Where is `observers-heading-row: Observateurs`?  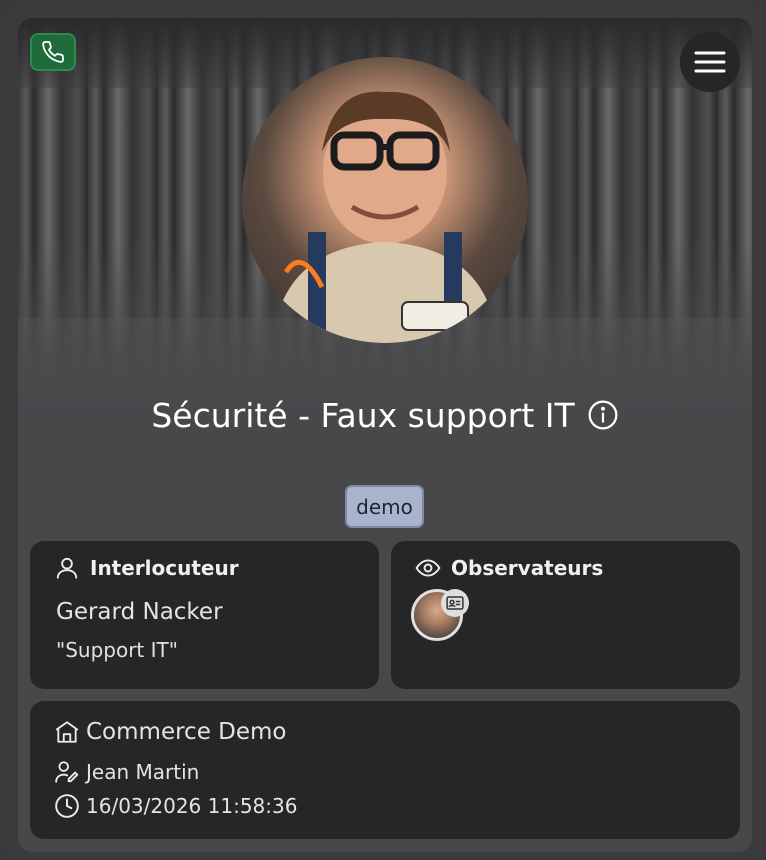 observers-heading-row: Observateurs is located at coordinates (509, 568).